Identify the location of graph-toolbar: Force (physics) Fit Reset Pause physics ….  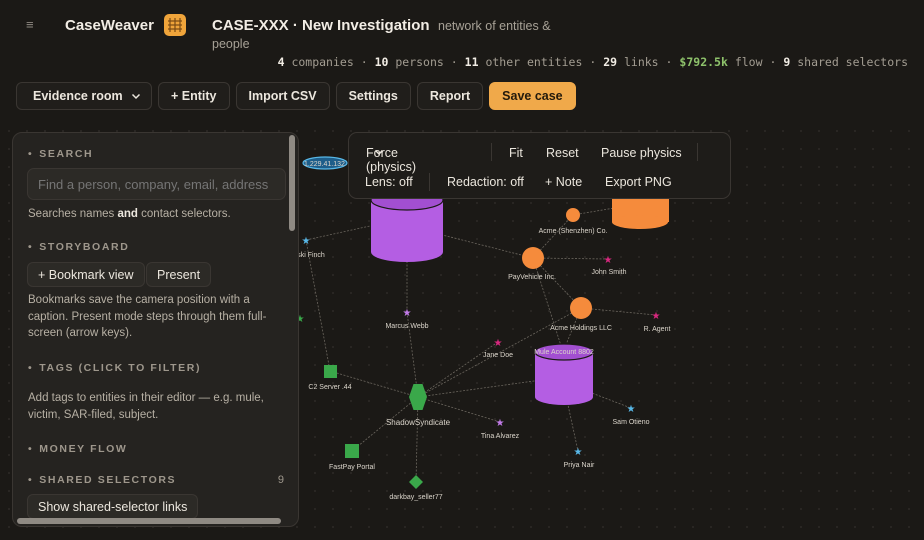
(539, 165).